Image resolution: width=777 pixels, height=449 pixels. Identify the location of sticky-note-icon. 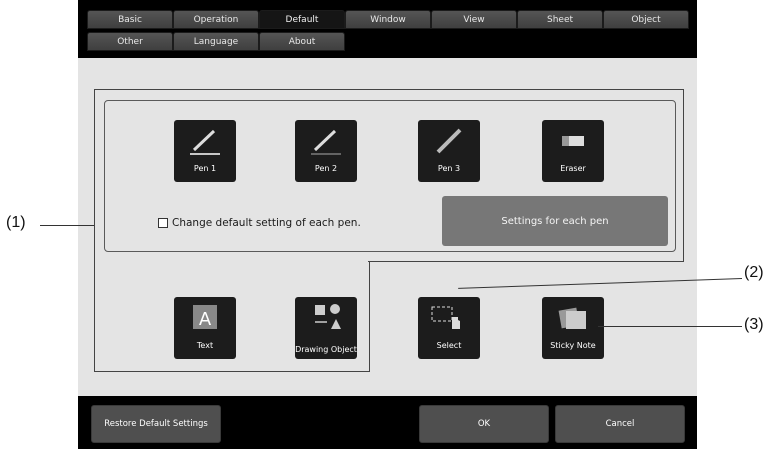
(573, 318).